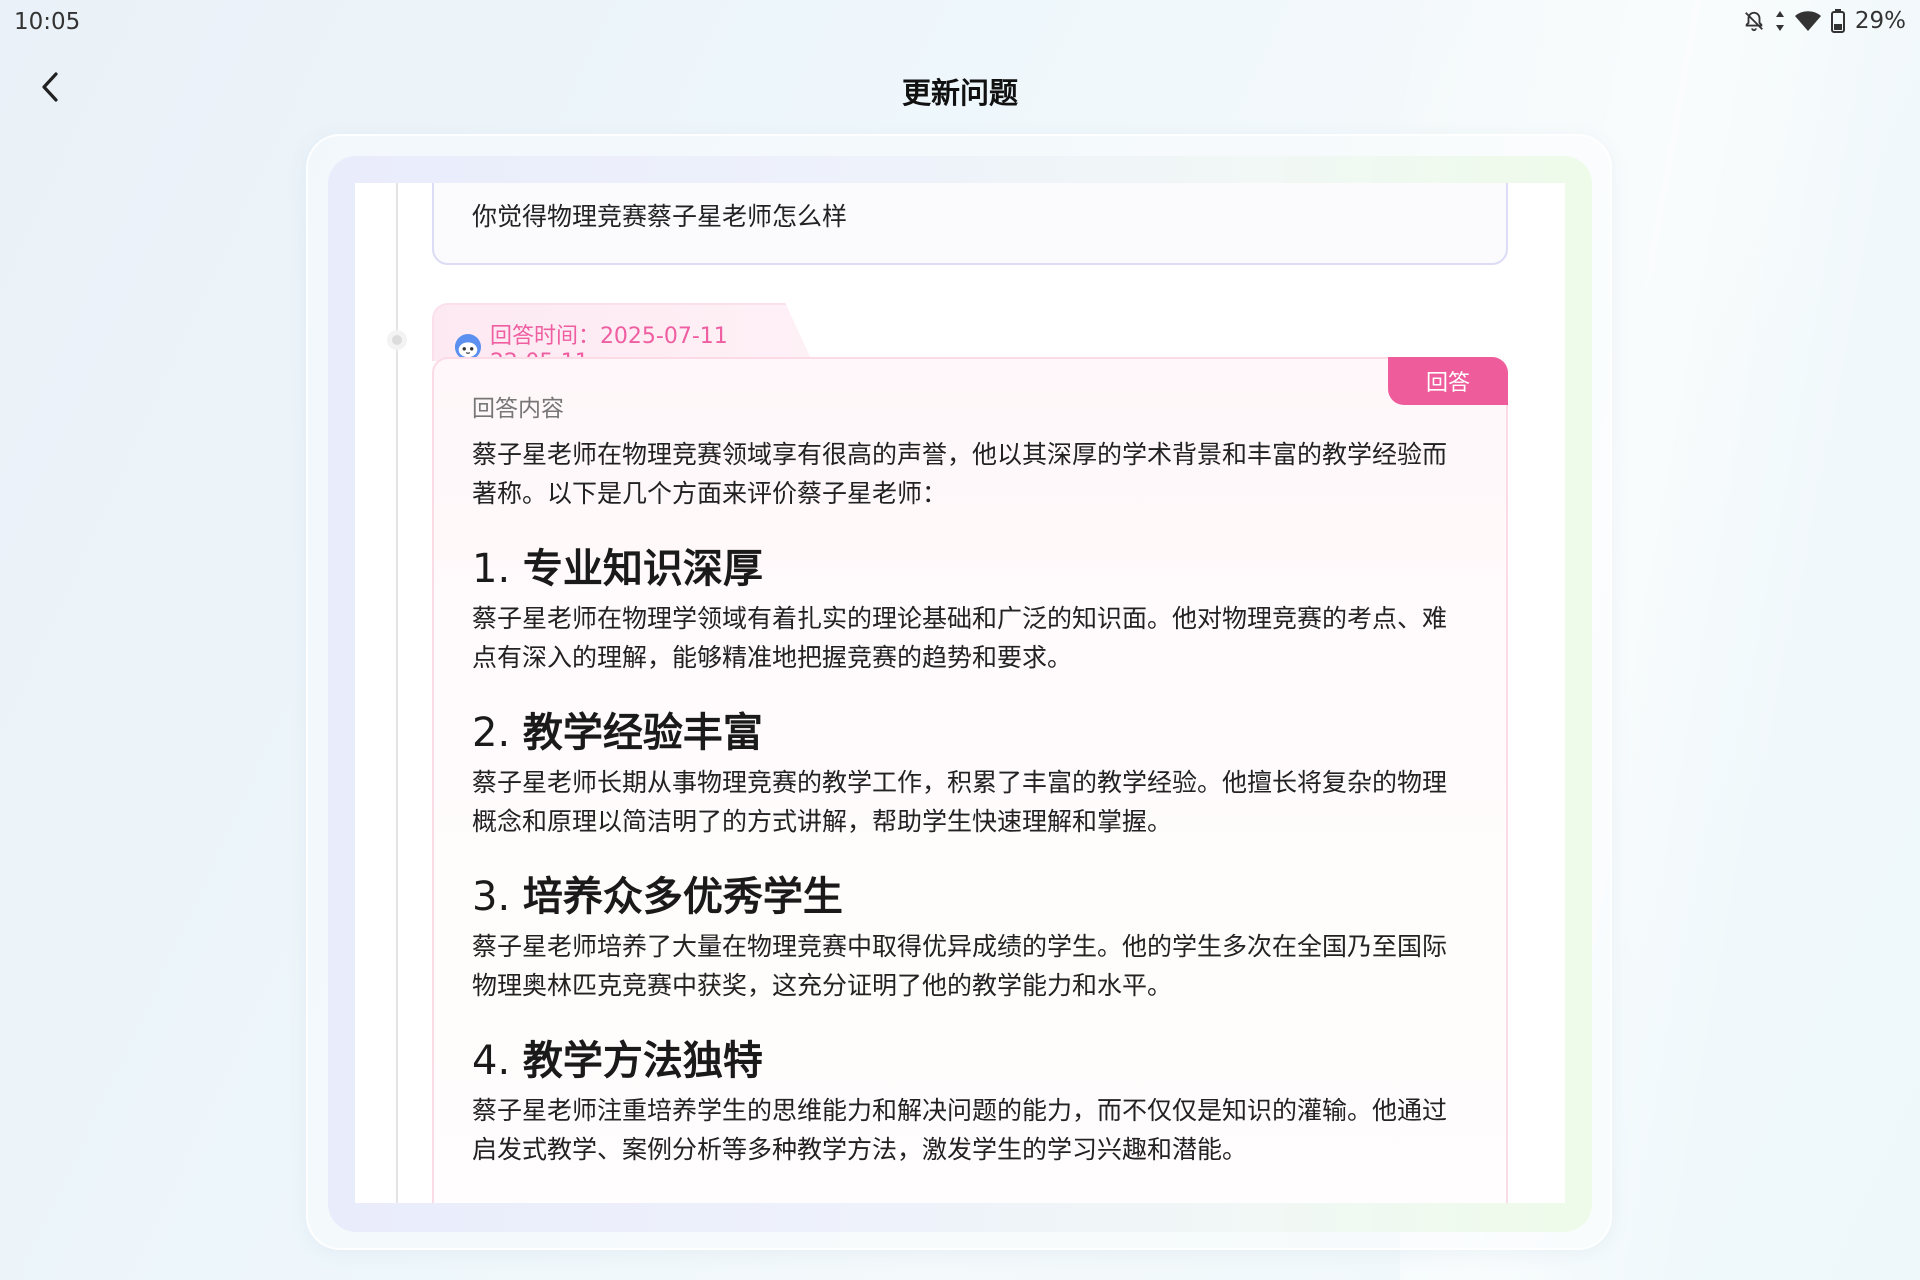 This screenshot has height=1280, width=1920. Describe the element at coordinates (1754, 21) in the screenshot. I see `bell-off-icon` at that location.